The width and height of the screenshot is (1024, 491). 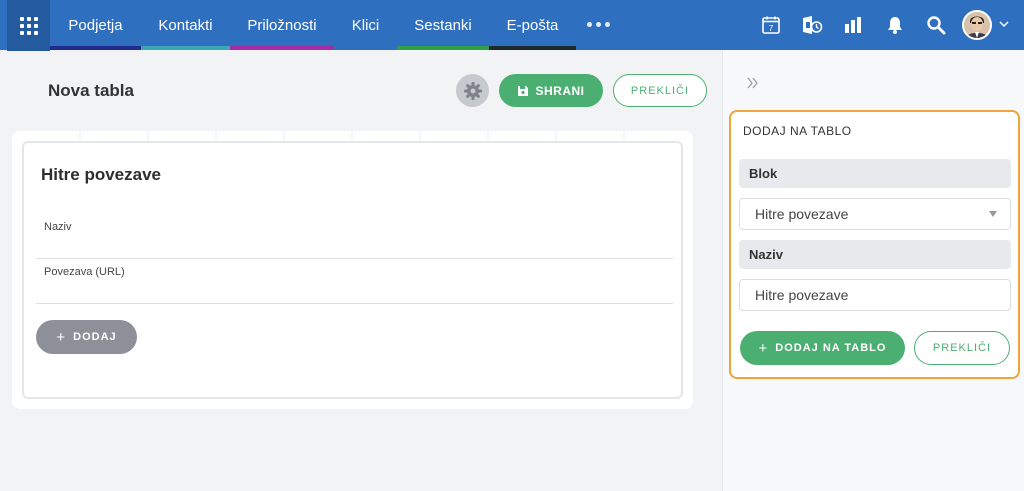 I want to click on nav-item-sestanki: Sestanki, so click(x=443, y=25).